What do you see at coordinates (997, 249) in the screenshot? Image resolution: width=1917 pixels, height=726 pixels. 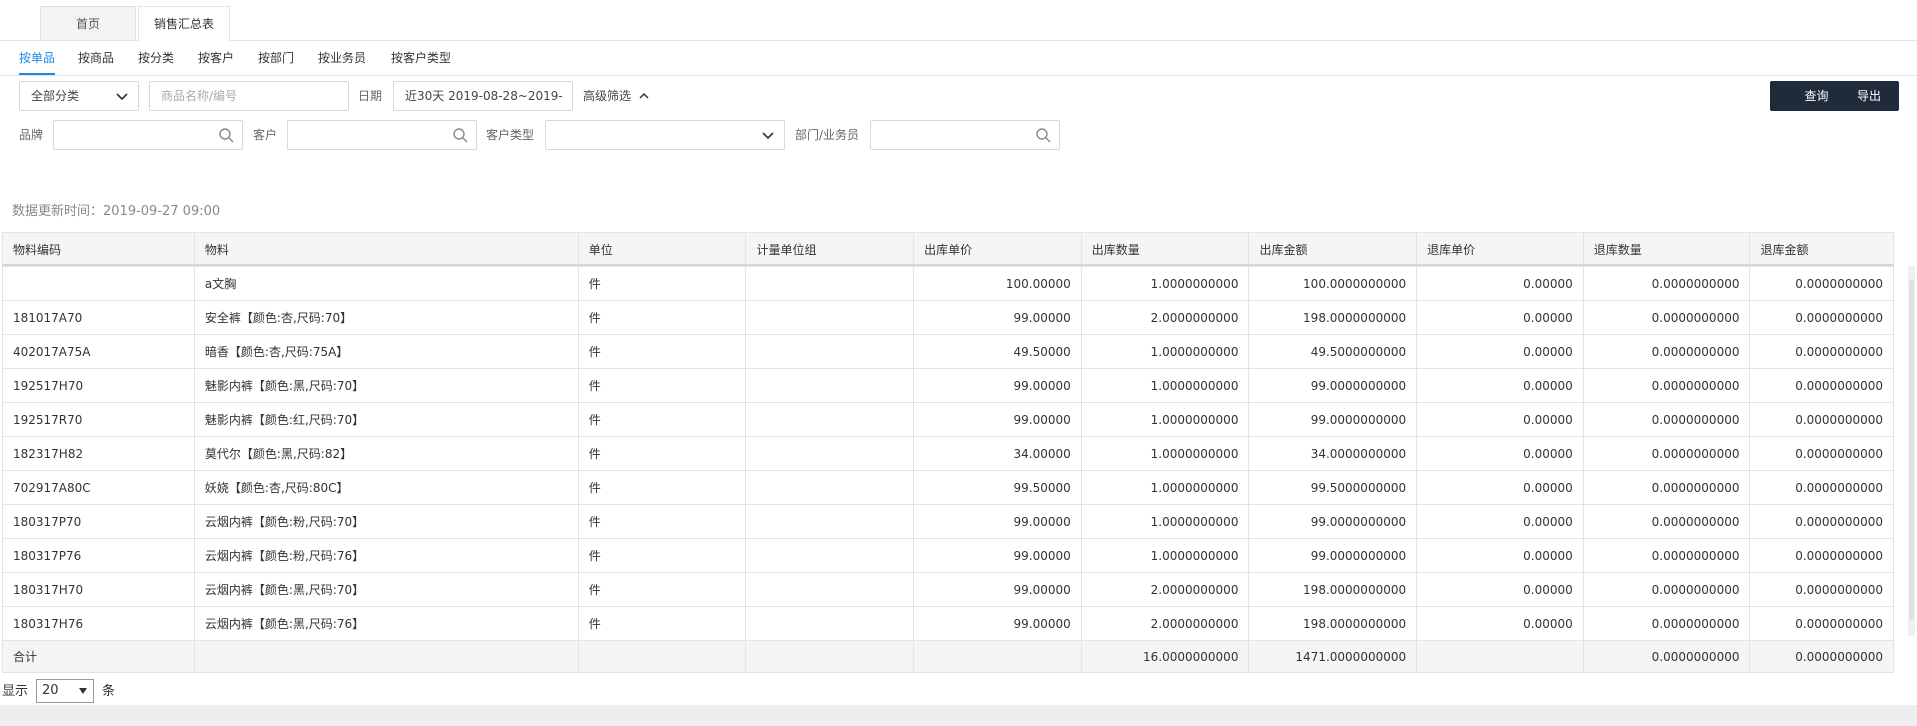 I see `column-header: 出库单价` at bounding box center [997, 249].